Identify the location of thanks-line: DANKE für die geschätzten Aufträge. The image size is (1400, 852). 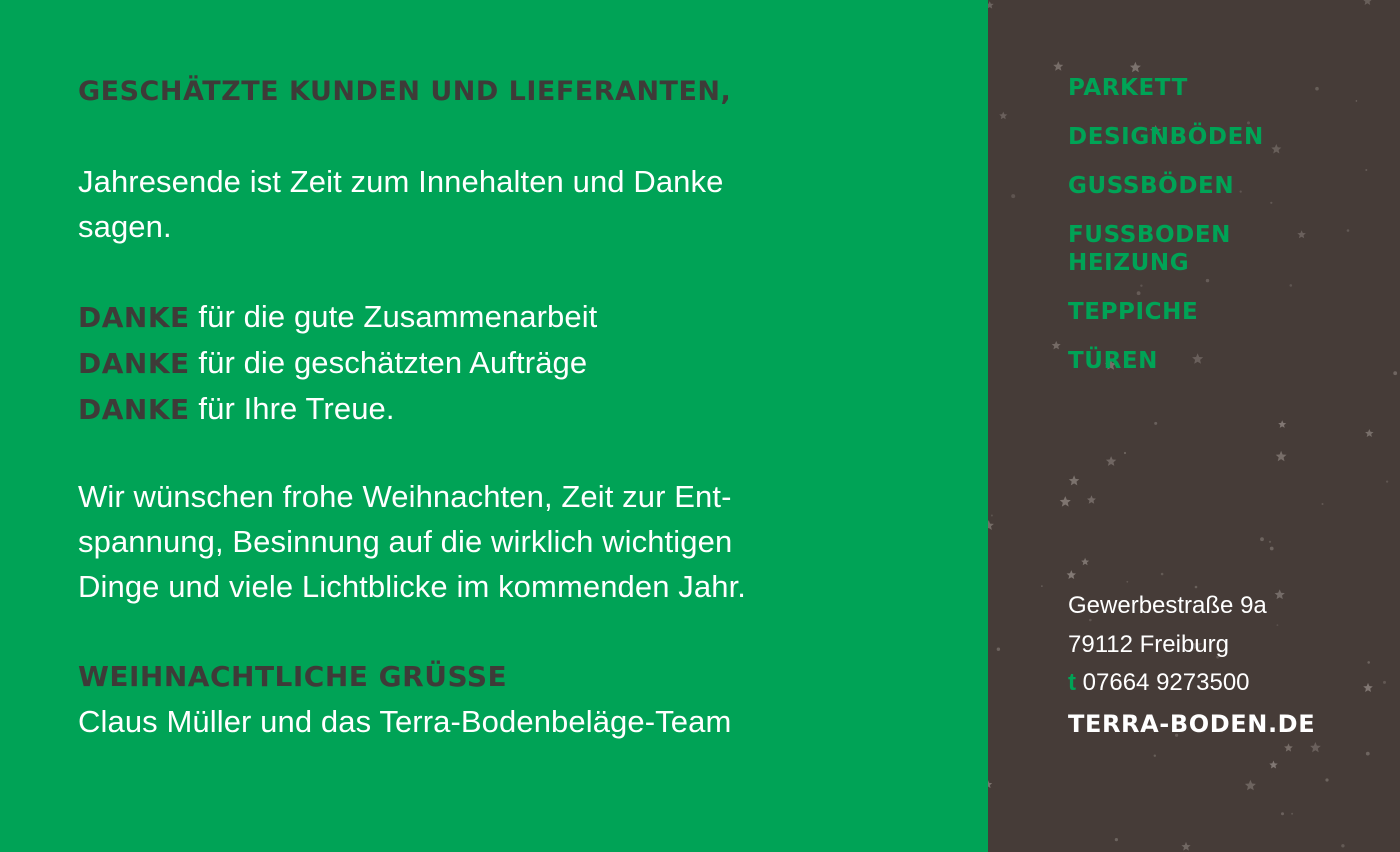
(458, 363).